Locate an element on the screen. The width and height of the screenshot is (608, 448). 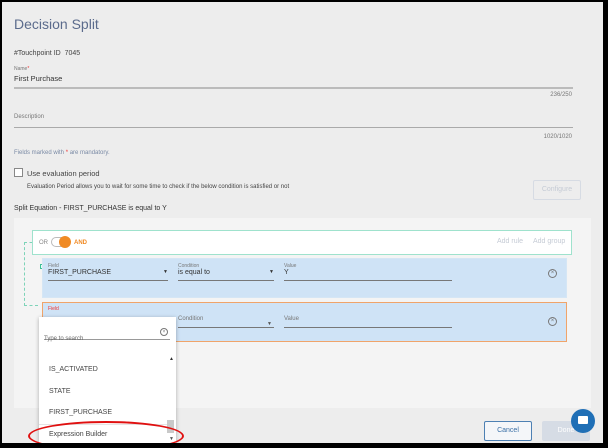
touchpoint-id: #Touchpoint ID 7045 is located at coordinates (47, 53).